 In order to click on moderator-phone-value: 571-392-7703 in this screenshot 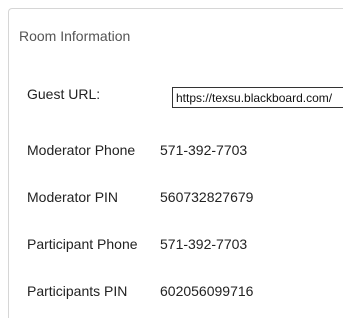, I will do `click(204, 150)`.